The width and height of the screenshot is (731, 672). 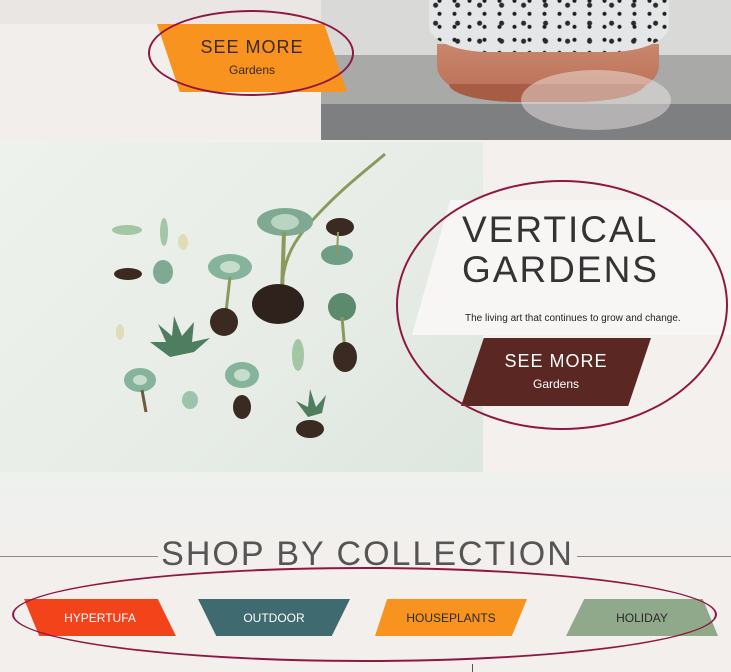 I want to click on speckled-pot, so click(x=549, y=26).